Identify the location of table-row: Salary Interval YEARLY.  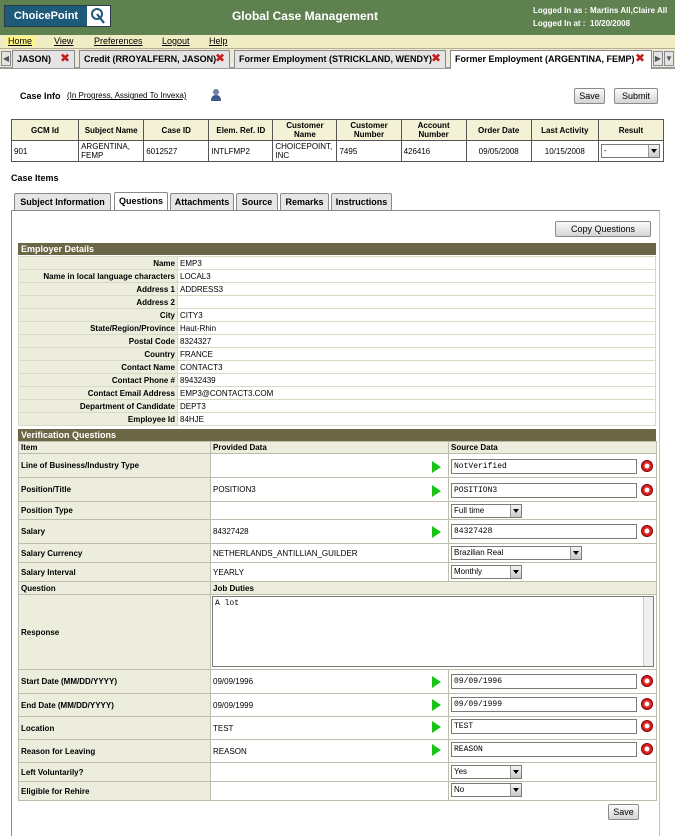
(337, 572).